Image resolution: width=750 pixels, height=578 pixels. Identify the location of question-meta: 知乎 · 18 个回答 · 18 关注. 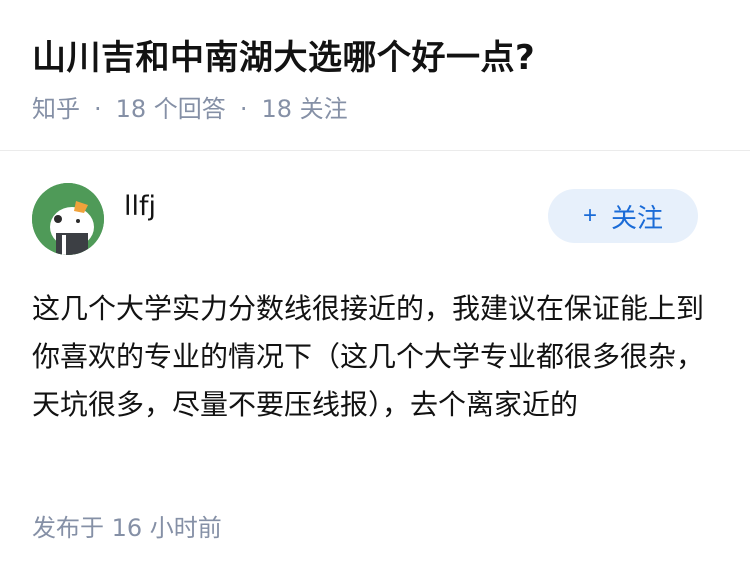
(375, 109).